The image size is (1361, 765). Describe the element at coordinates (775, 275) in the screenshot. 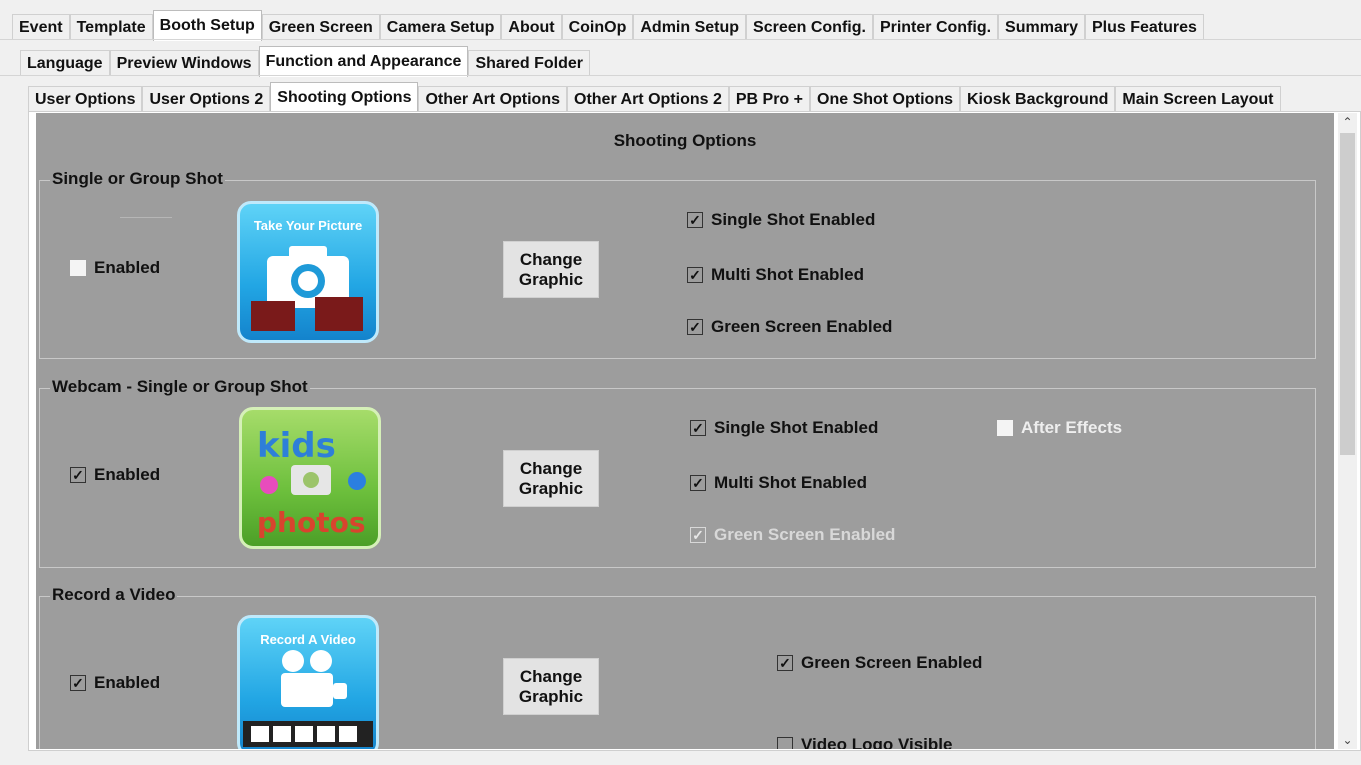

I see `multi-shot-enabled-checkbox: ✓ Multi Shot Enabled` at that location.